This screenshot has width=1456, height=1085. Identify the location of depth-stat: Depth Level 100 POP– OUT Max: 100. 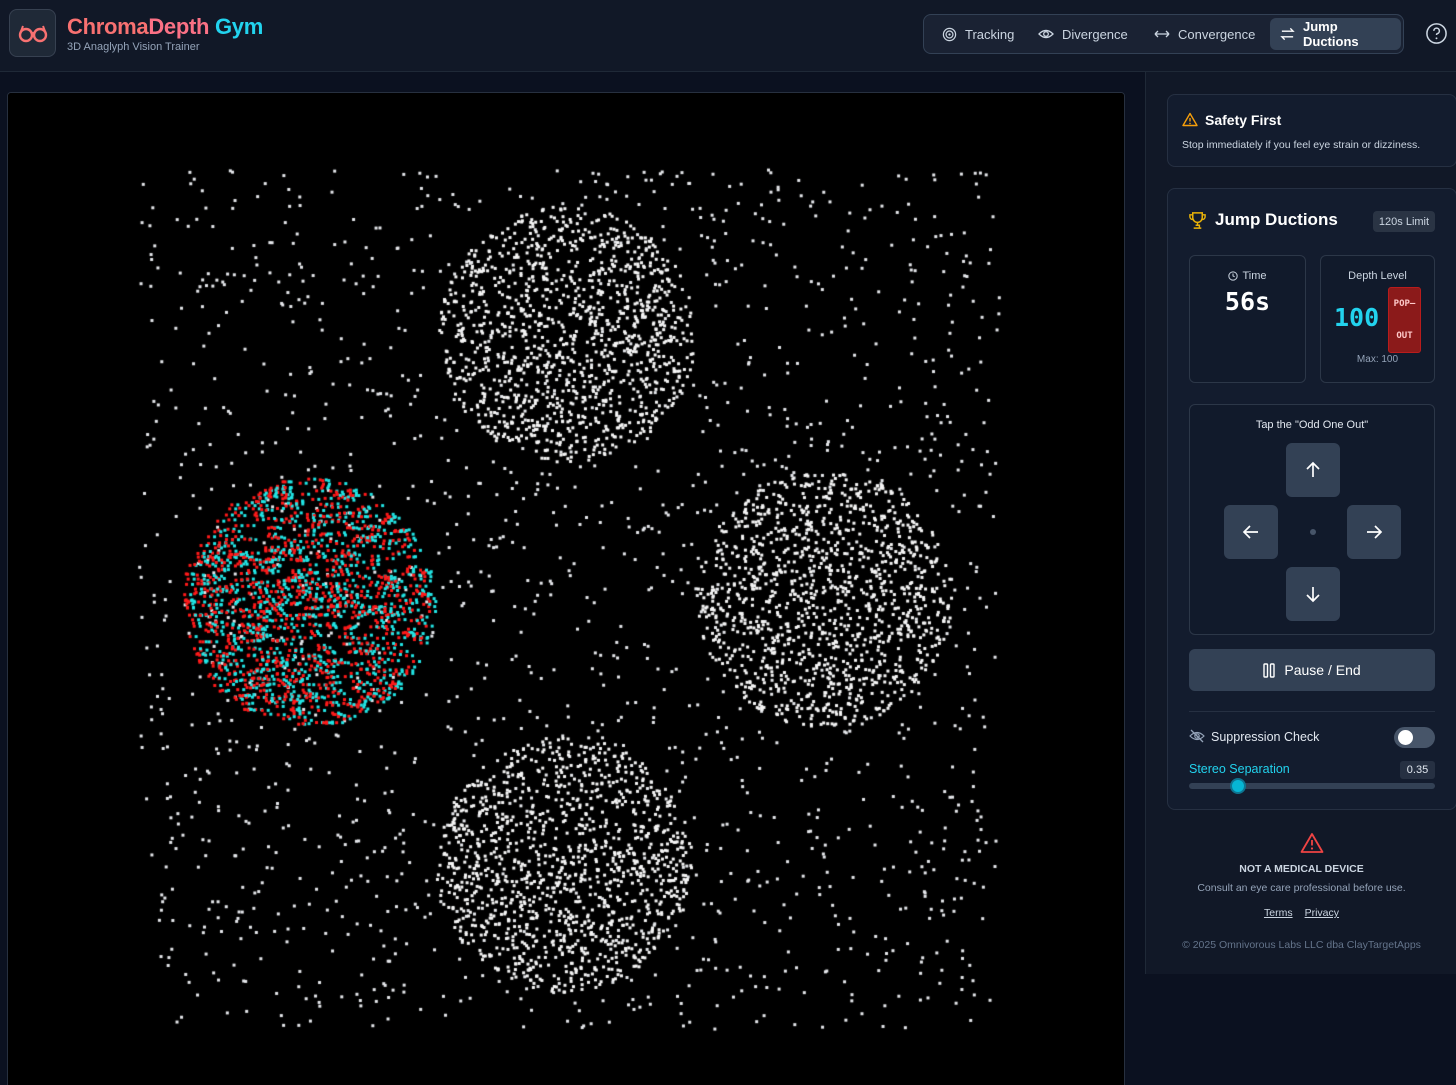
(1377, 319).